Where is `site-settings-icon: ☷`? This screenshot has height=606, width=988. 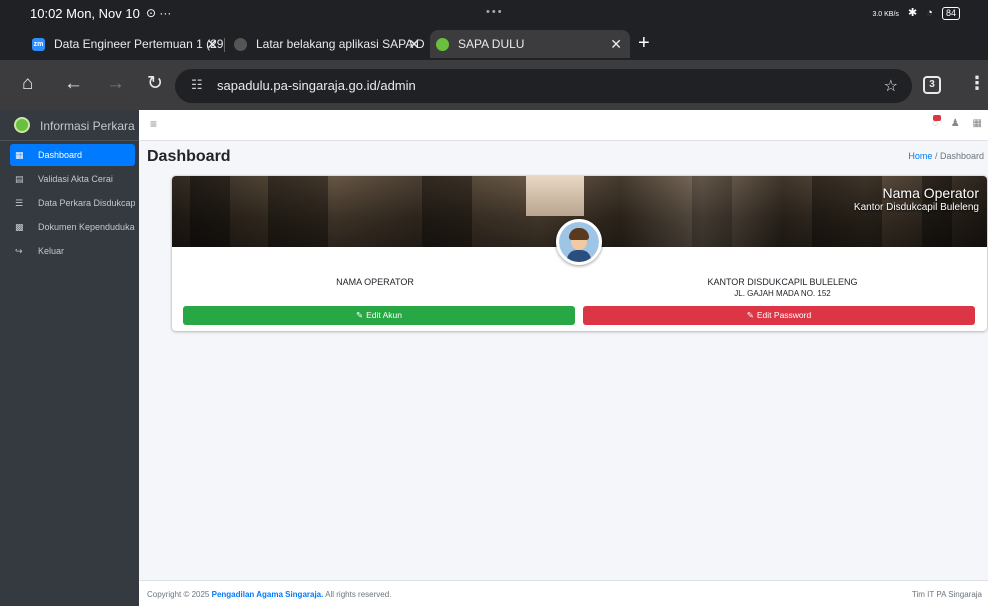 site-settings-icon: ☷ is located at coordinates (197, 85).